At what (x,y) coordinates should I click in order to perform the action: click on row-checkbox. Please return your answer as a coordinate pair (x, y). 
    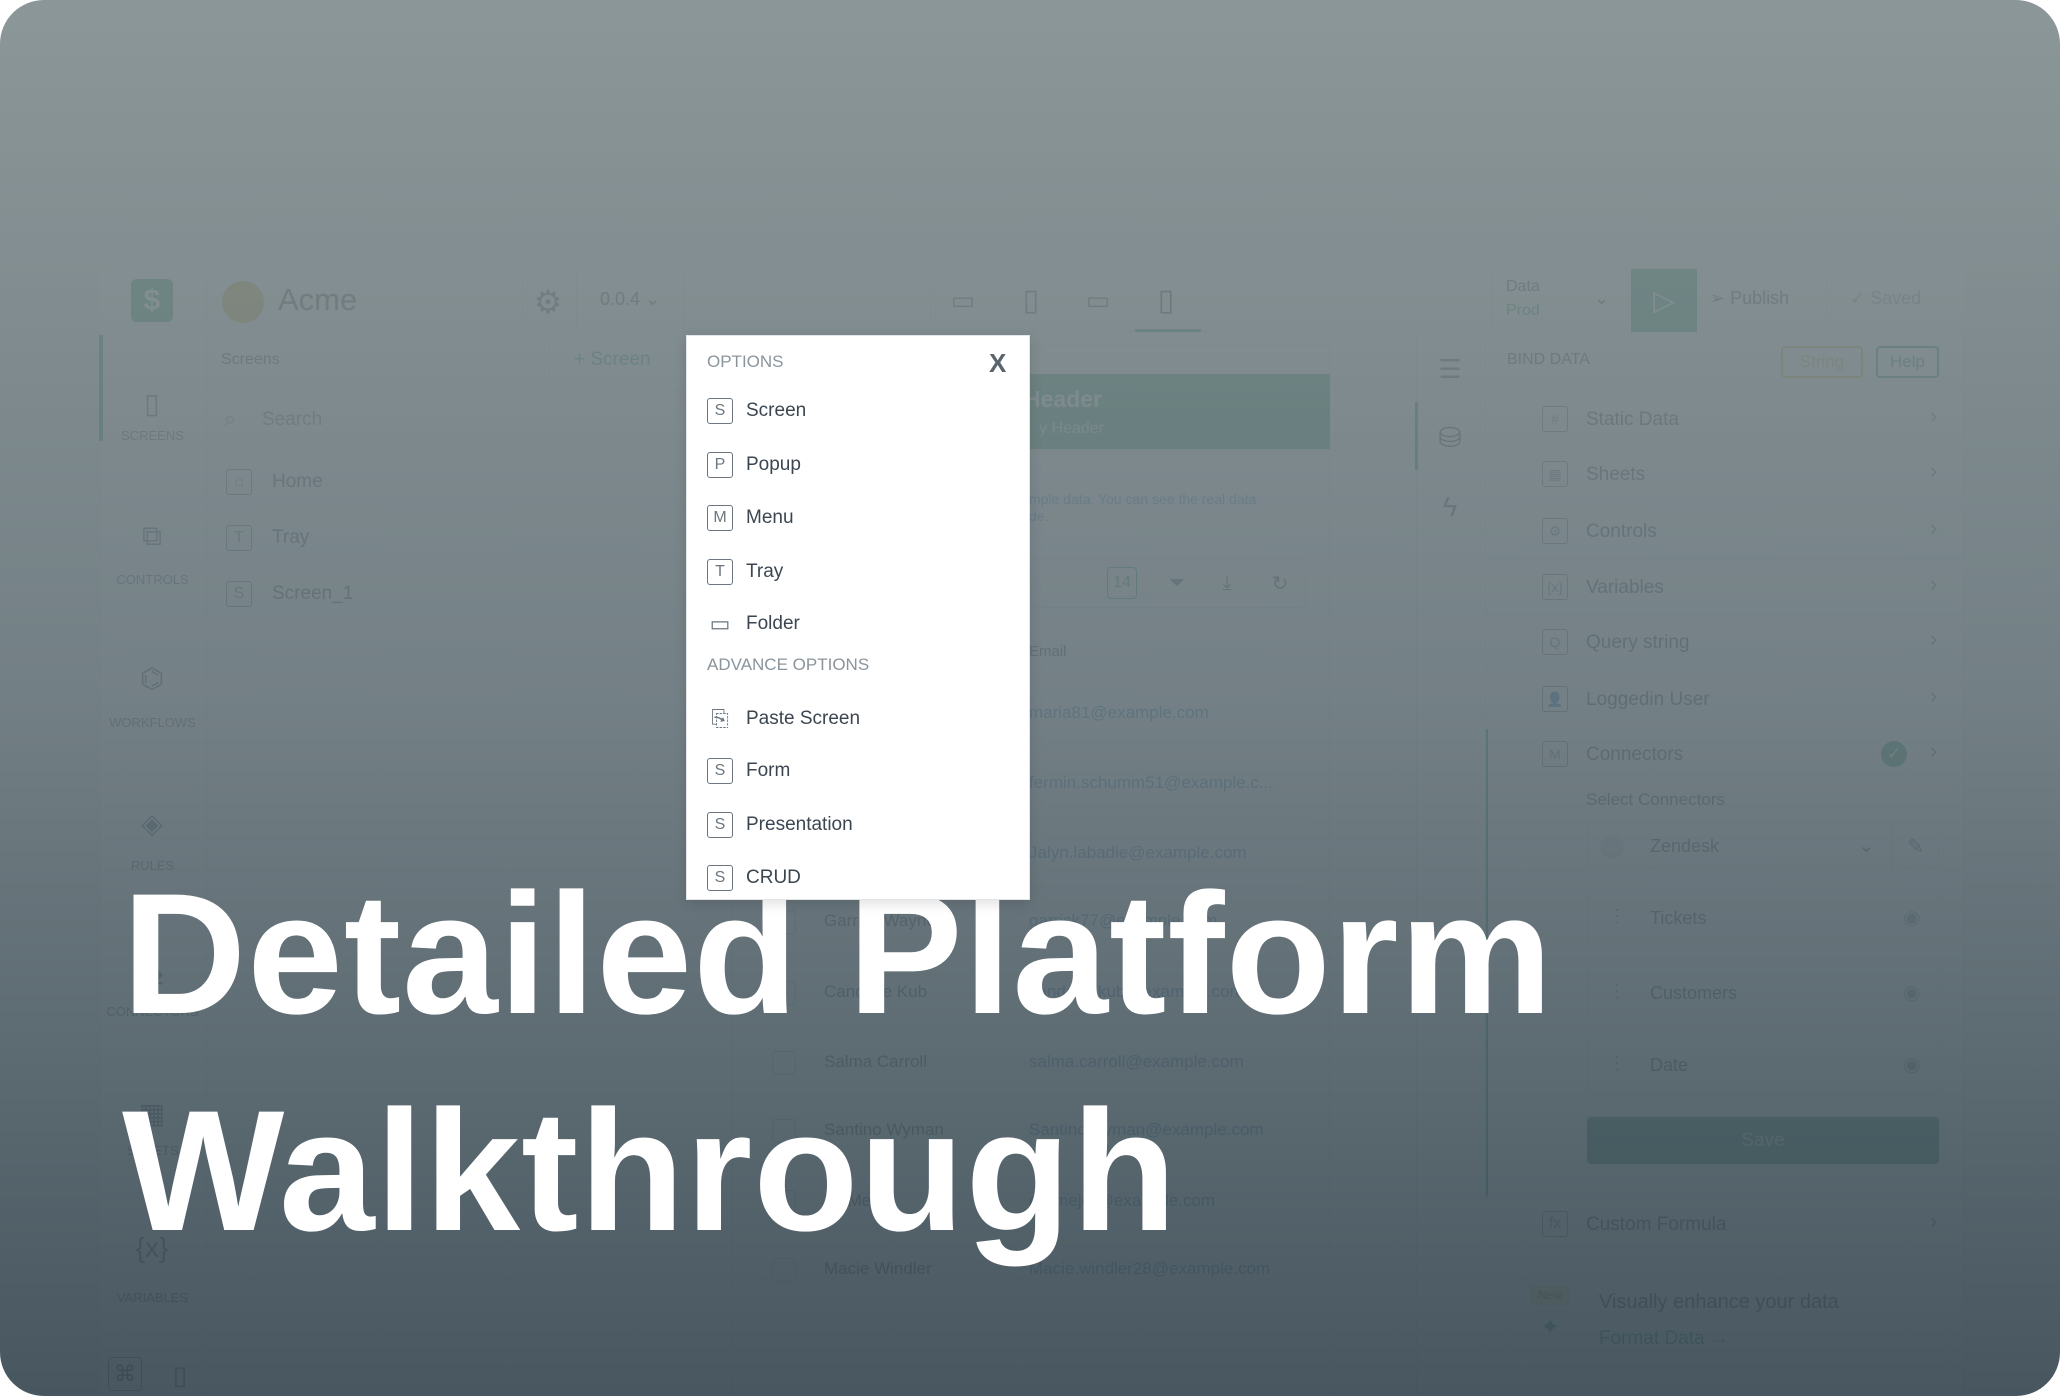
    Looking at the image, I should click on (784, 1063).